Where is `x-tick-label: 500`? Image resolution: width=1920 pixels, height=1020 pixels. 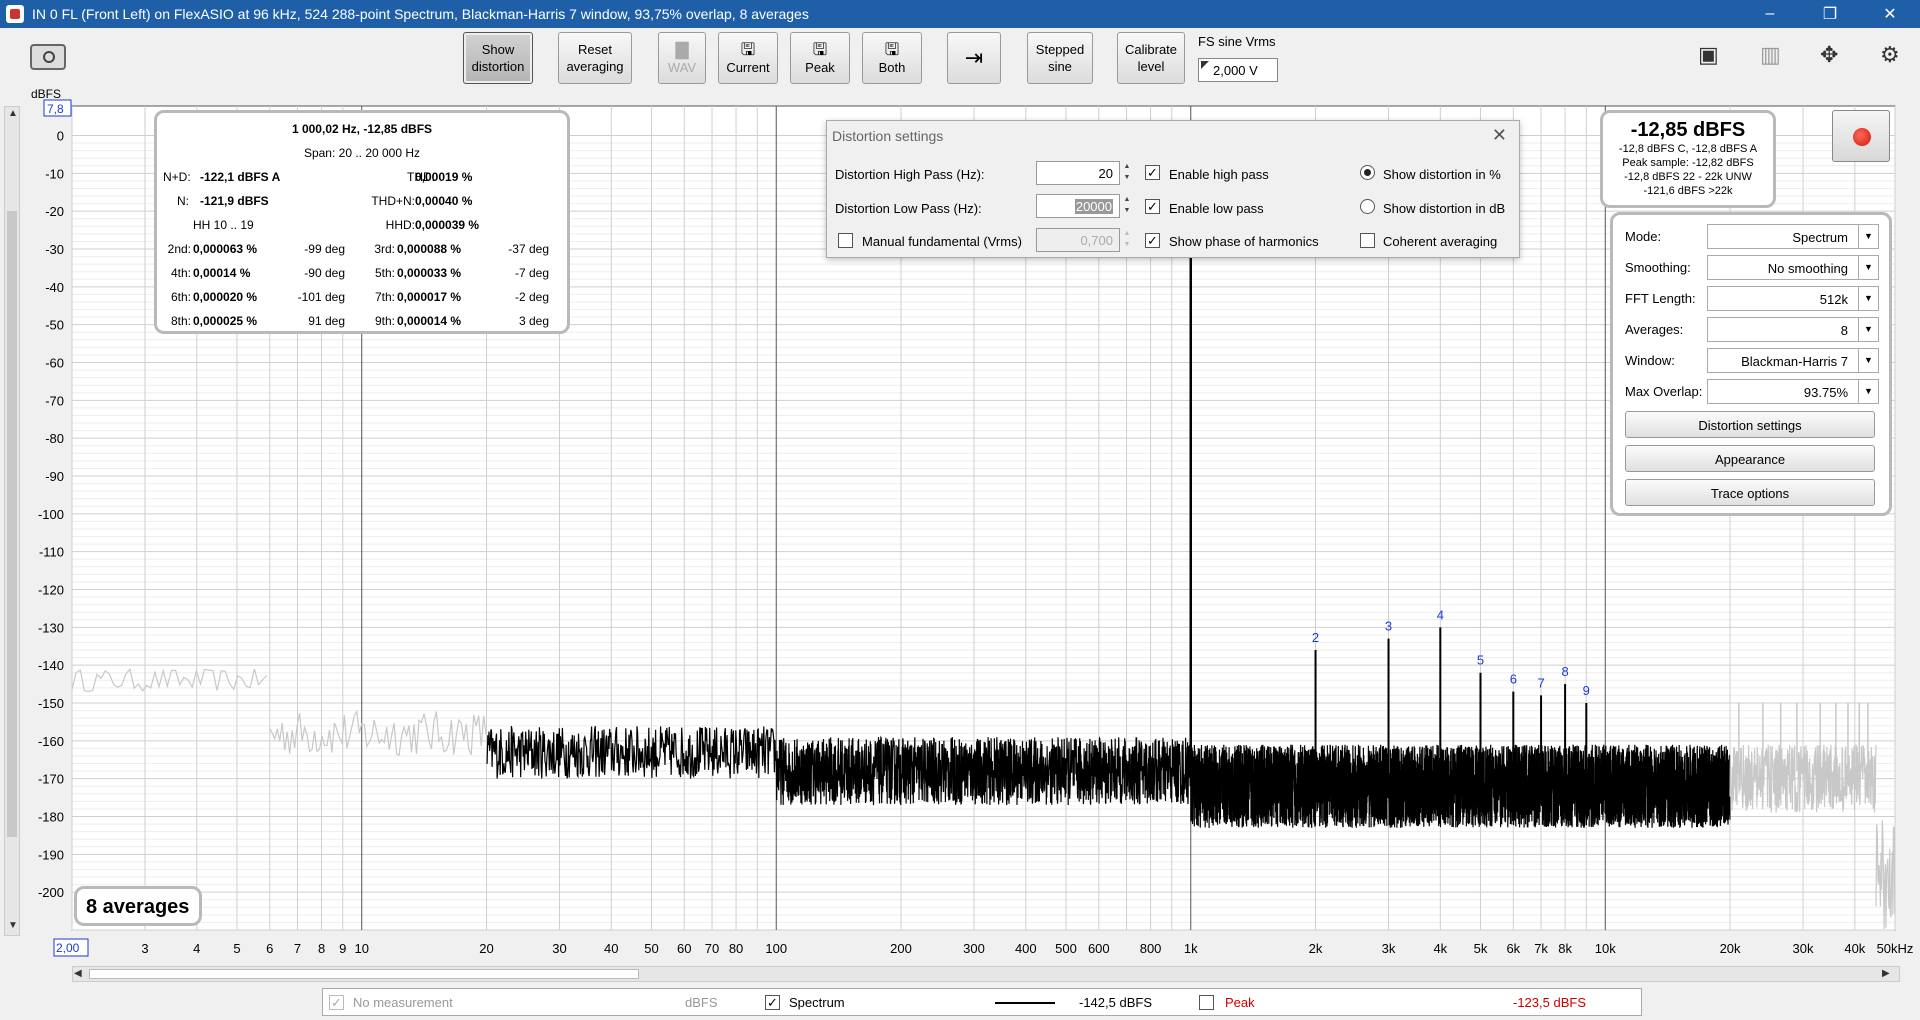
x-tick-label: 500 is located at coordinates (1066, 948).